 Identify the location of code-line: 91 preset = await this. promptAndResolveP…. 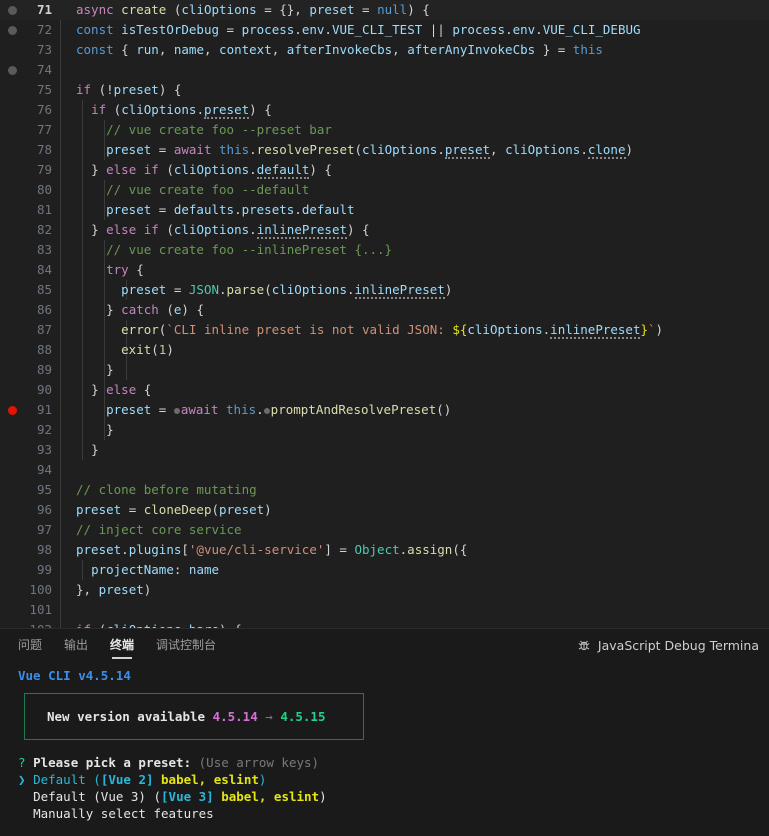
(384, 410).